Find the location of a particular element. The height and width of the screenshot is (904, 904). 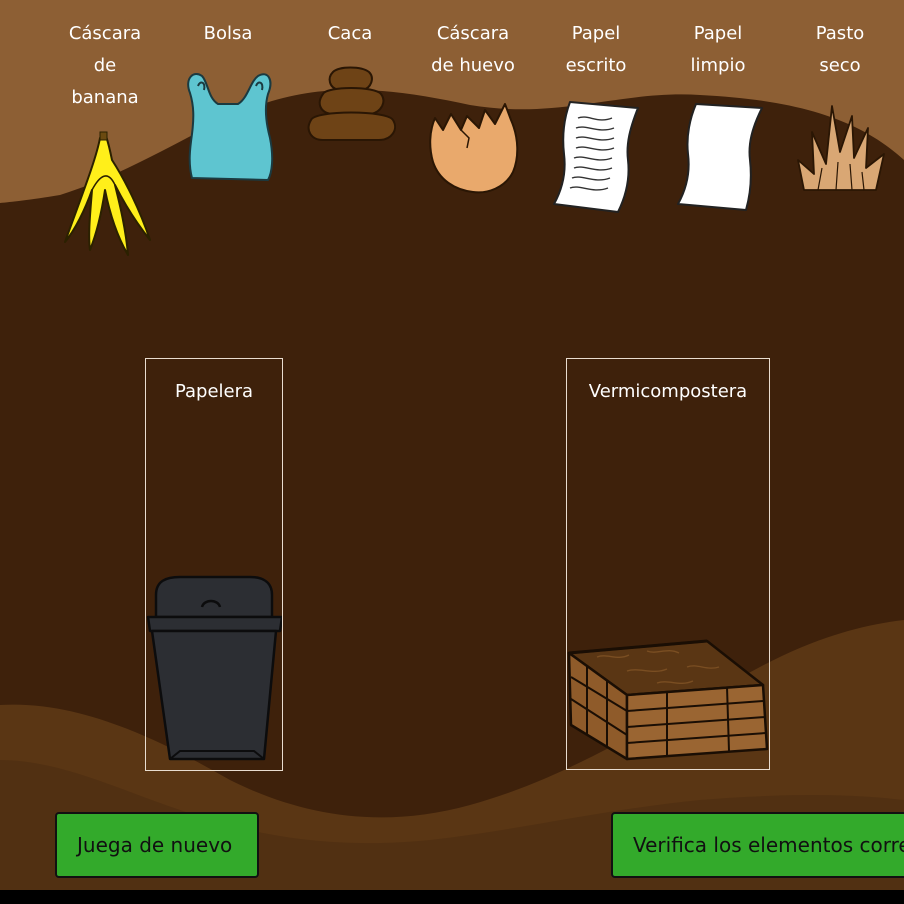

verify-button: Verifica los elementos correctos is located at coordinates (757, 845).